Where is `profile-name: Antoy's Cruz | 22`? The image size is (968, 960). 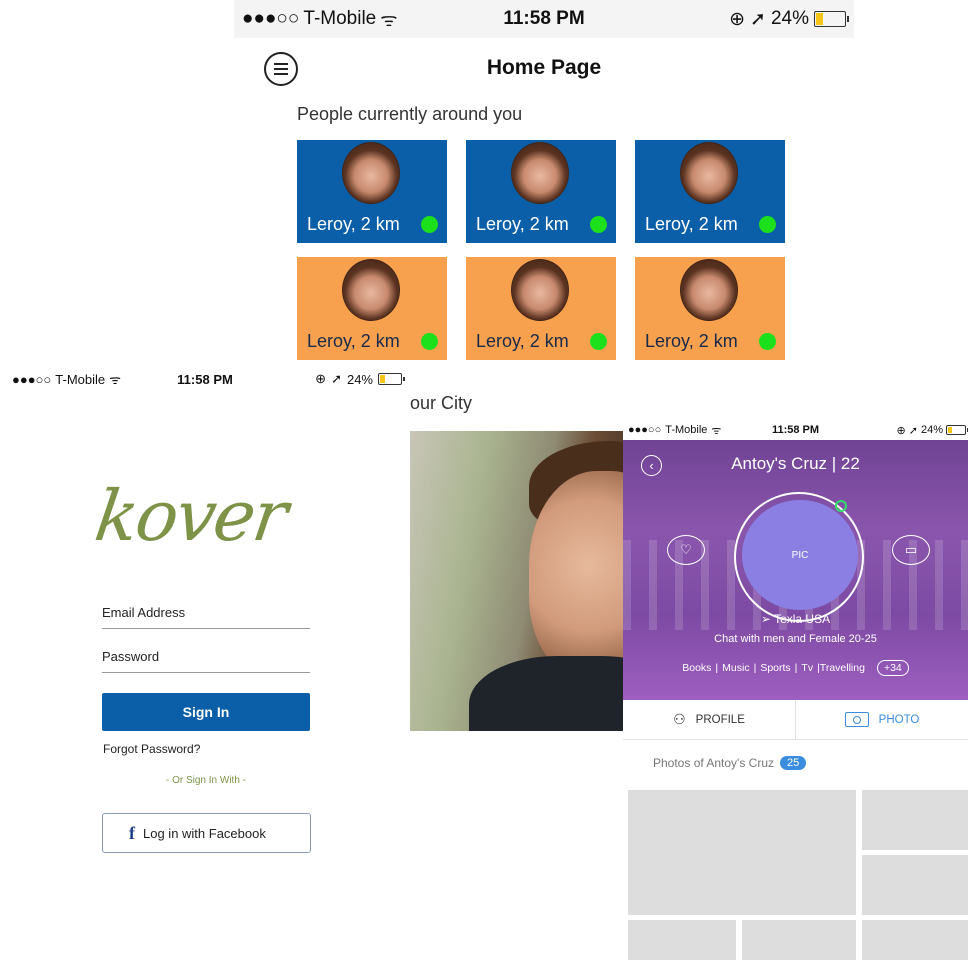 profile-name: Antoy's Cruz | 22 is located at coordinates (795, 463).